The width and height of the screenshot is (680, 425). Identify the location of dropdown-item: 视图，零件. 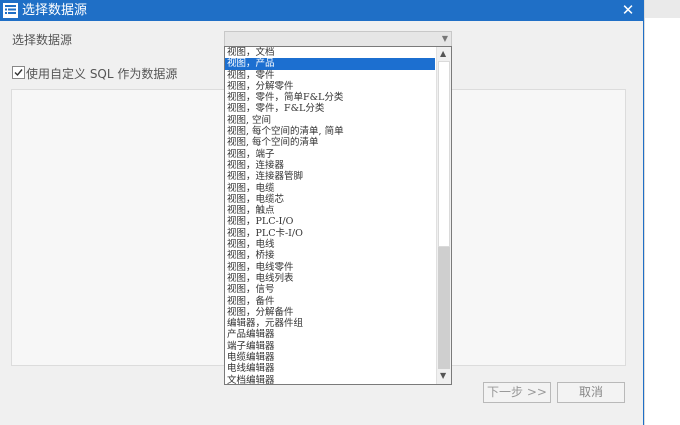
(330, 75).